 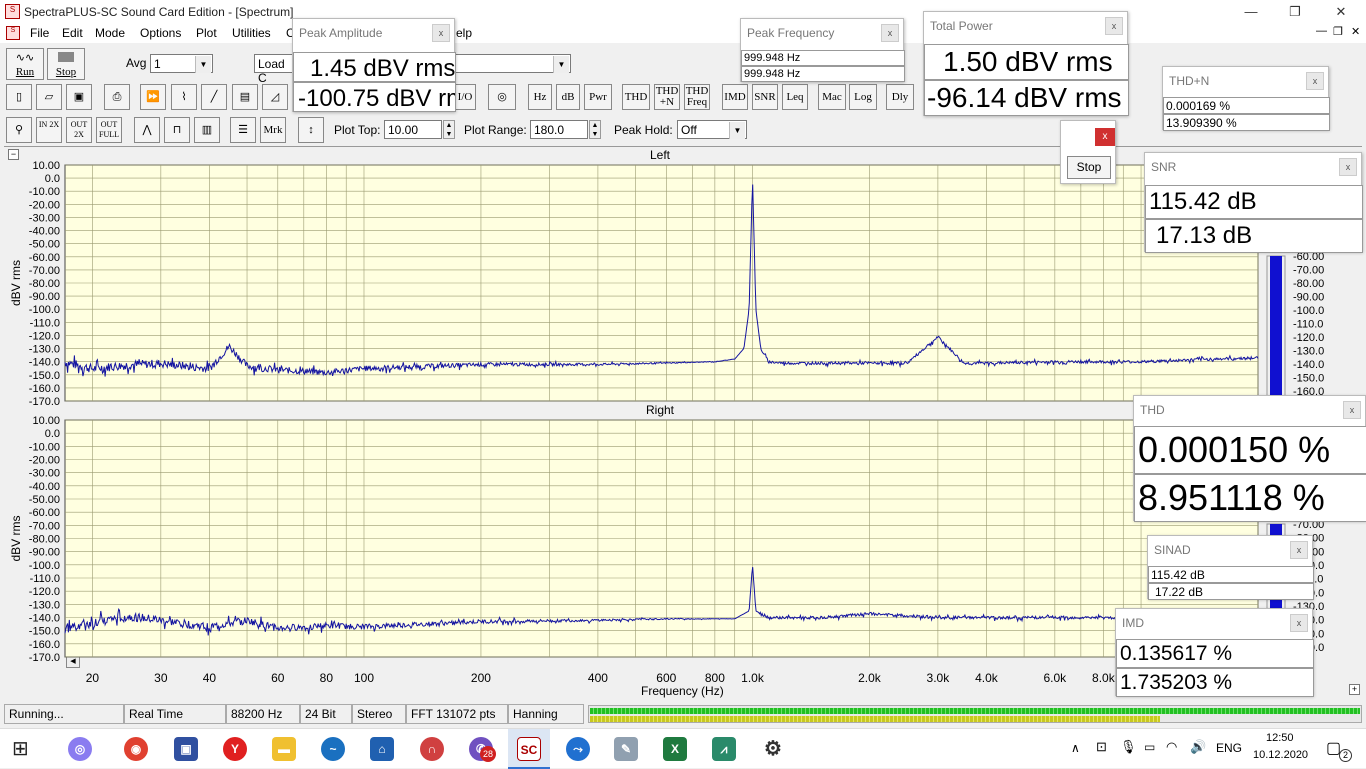 I want to click on status-bits: 24 Bit, so click(x=326, y=714).